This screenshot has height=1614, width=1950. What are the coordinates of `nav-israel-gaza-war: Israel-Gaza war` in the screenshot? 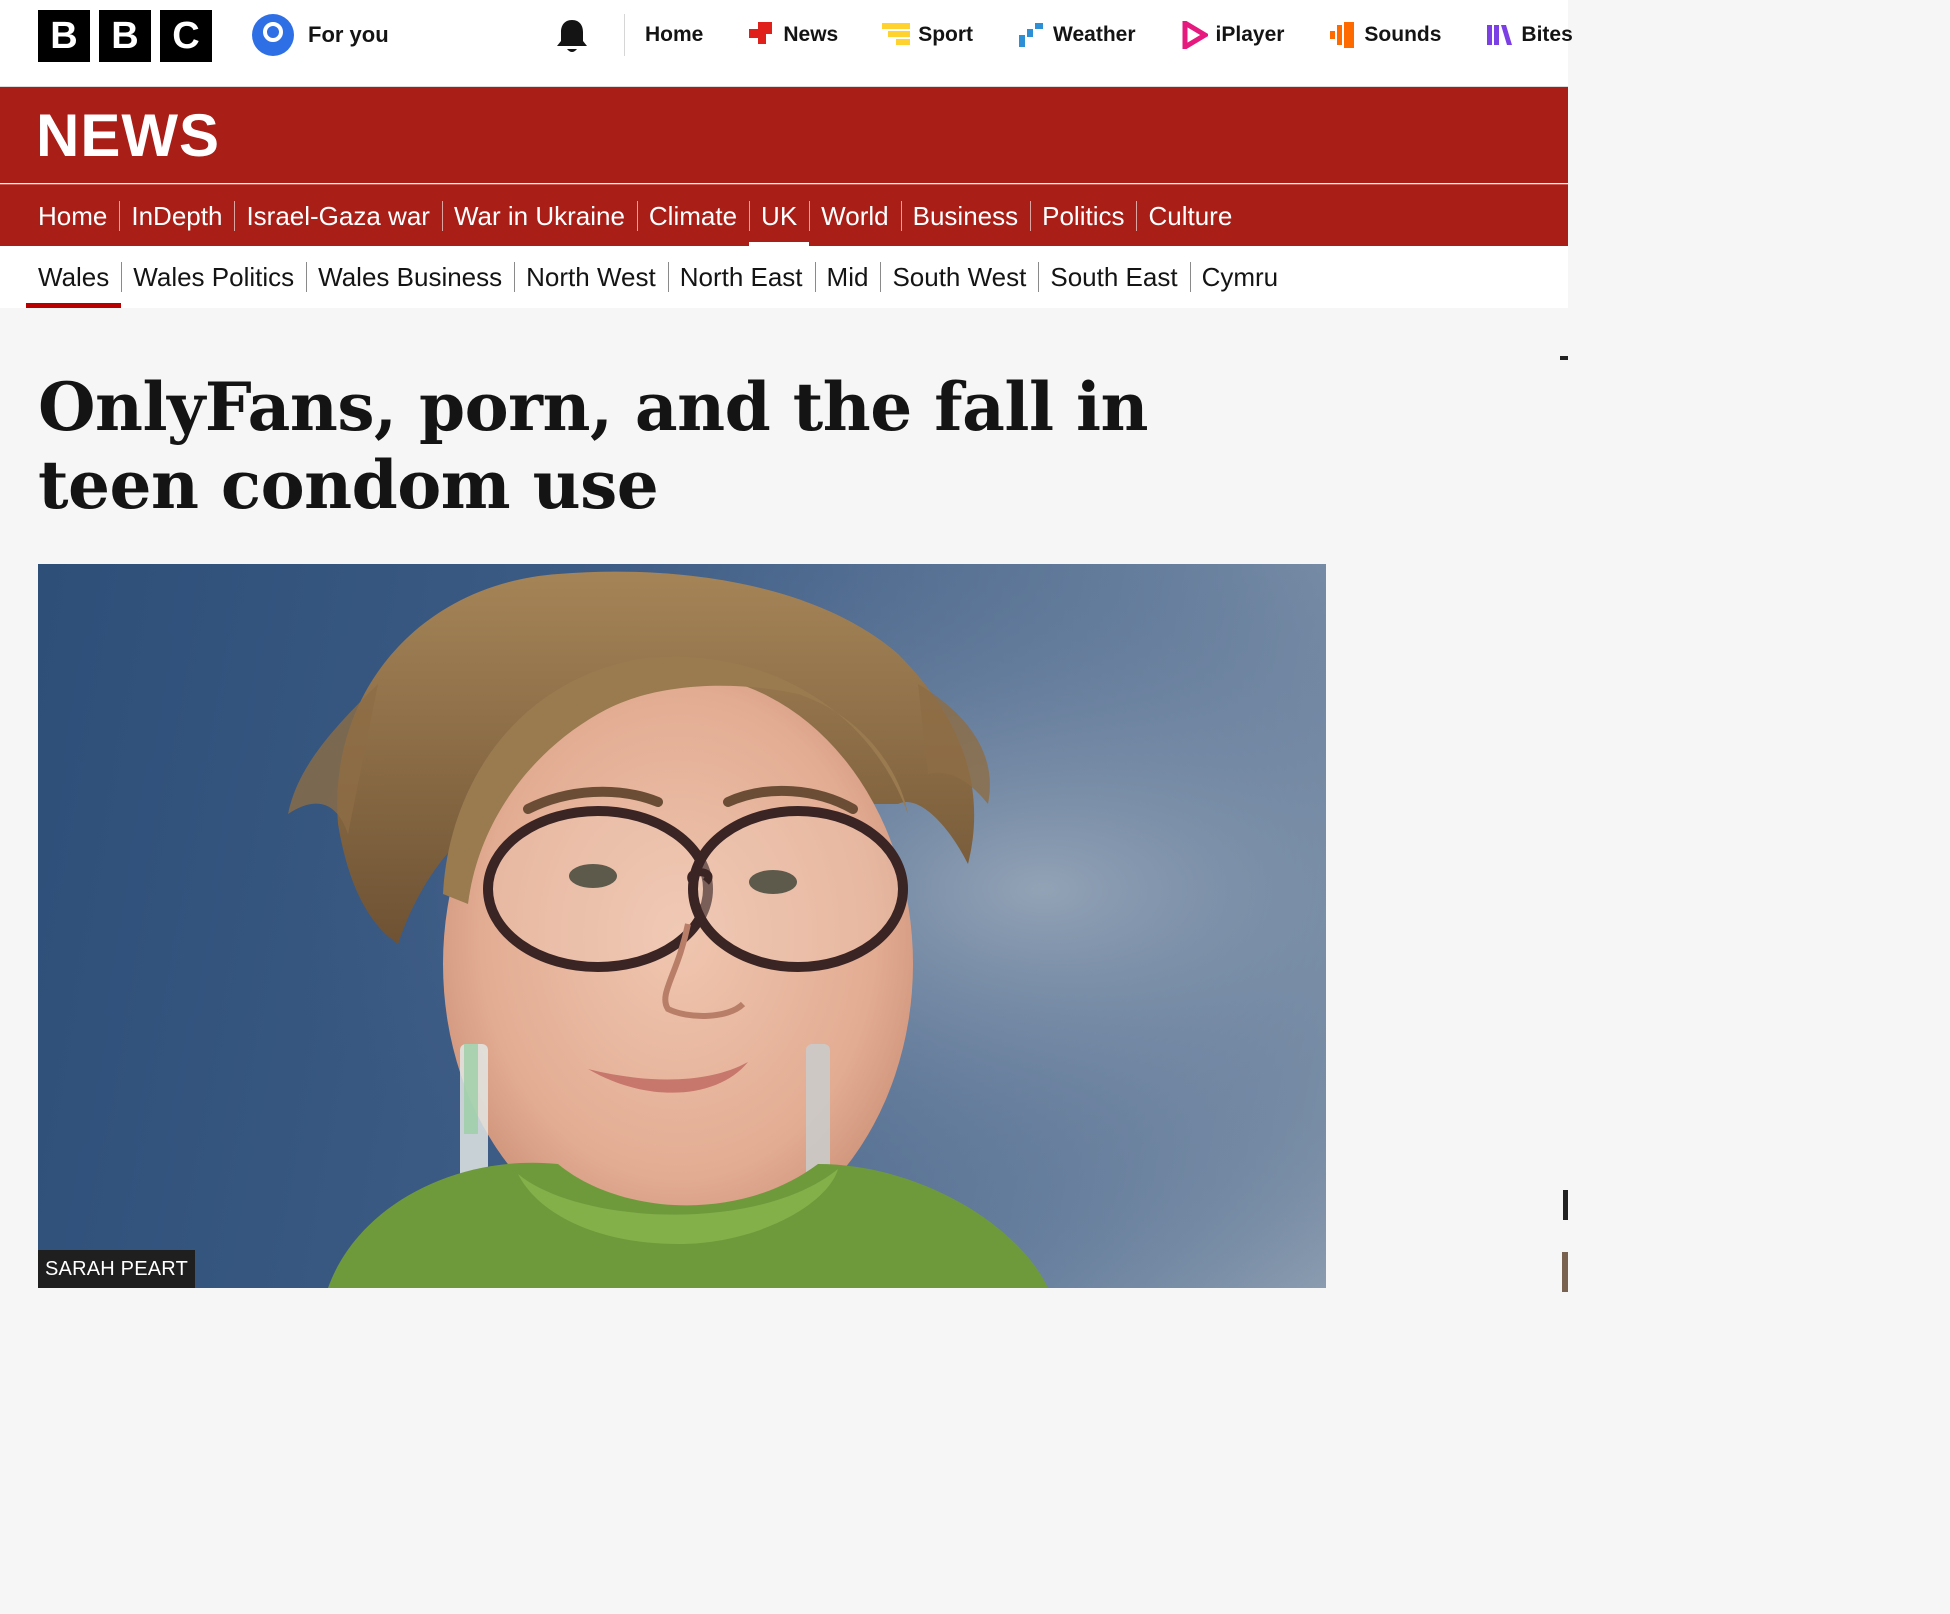 It's located at (338, 216).